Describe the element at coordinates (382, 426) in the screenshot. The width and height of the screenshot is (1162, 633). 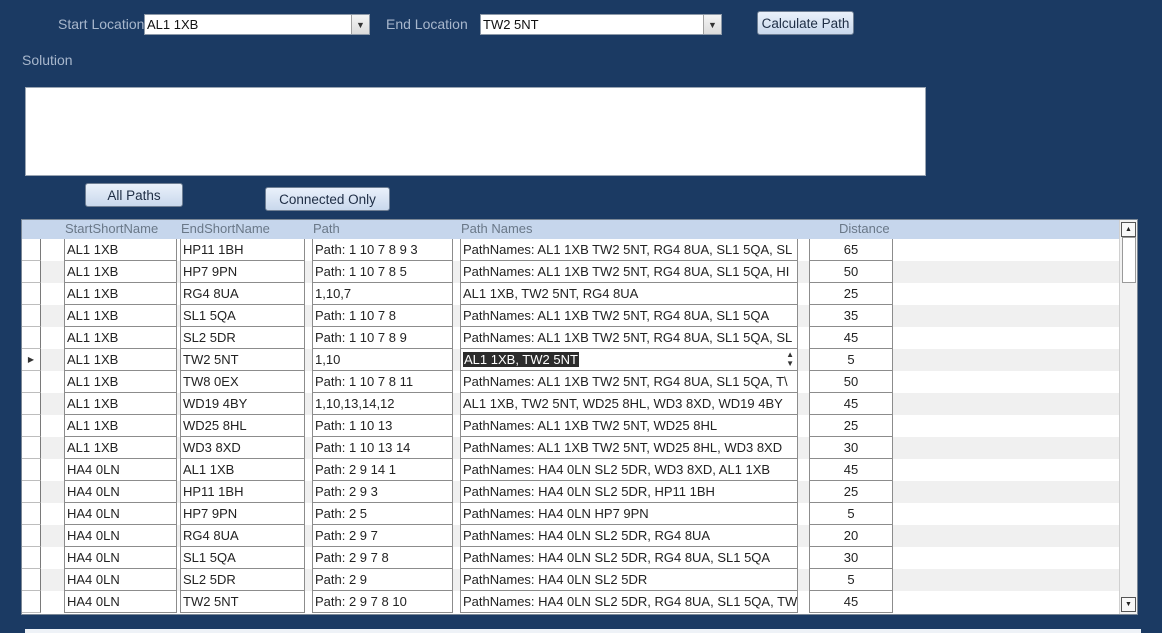
I see `path-cell: Path: 1 10 13` at that location.